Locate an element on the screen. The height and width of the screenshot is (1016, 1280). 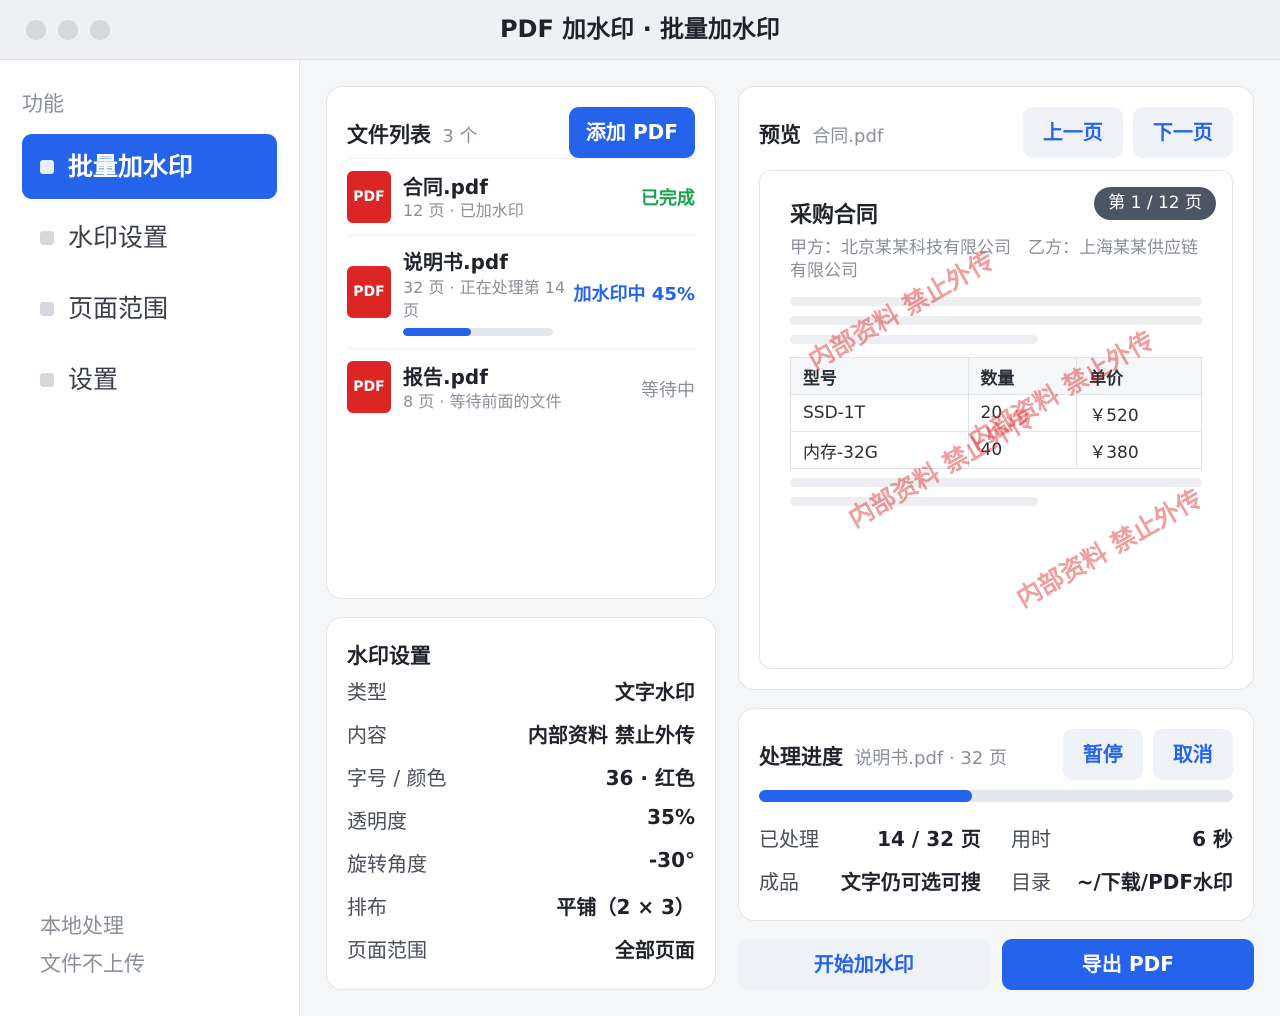
file-row: PDF 说明书.pdf 32 页 · 正在处理第 14 页 加水印中 45% is located at coordinates (521, 291).